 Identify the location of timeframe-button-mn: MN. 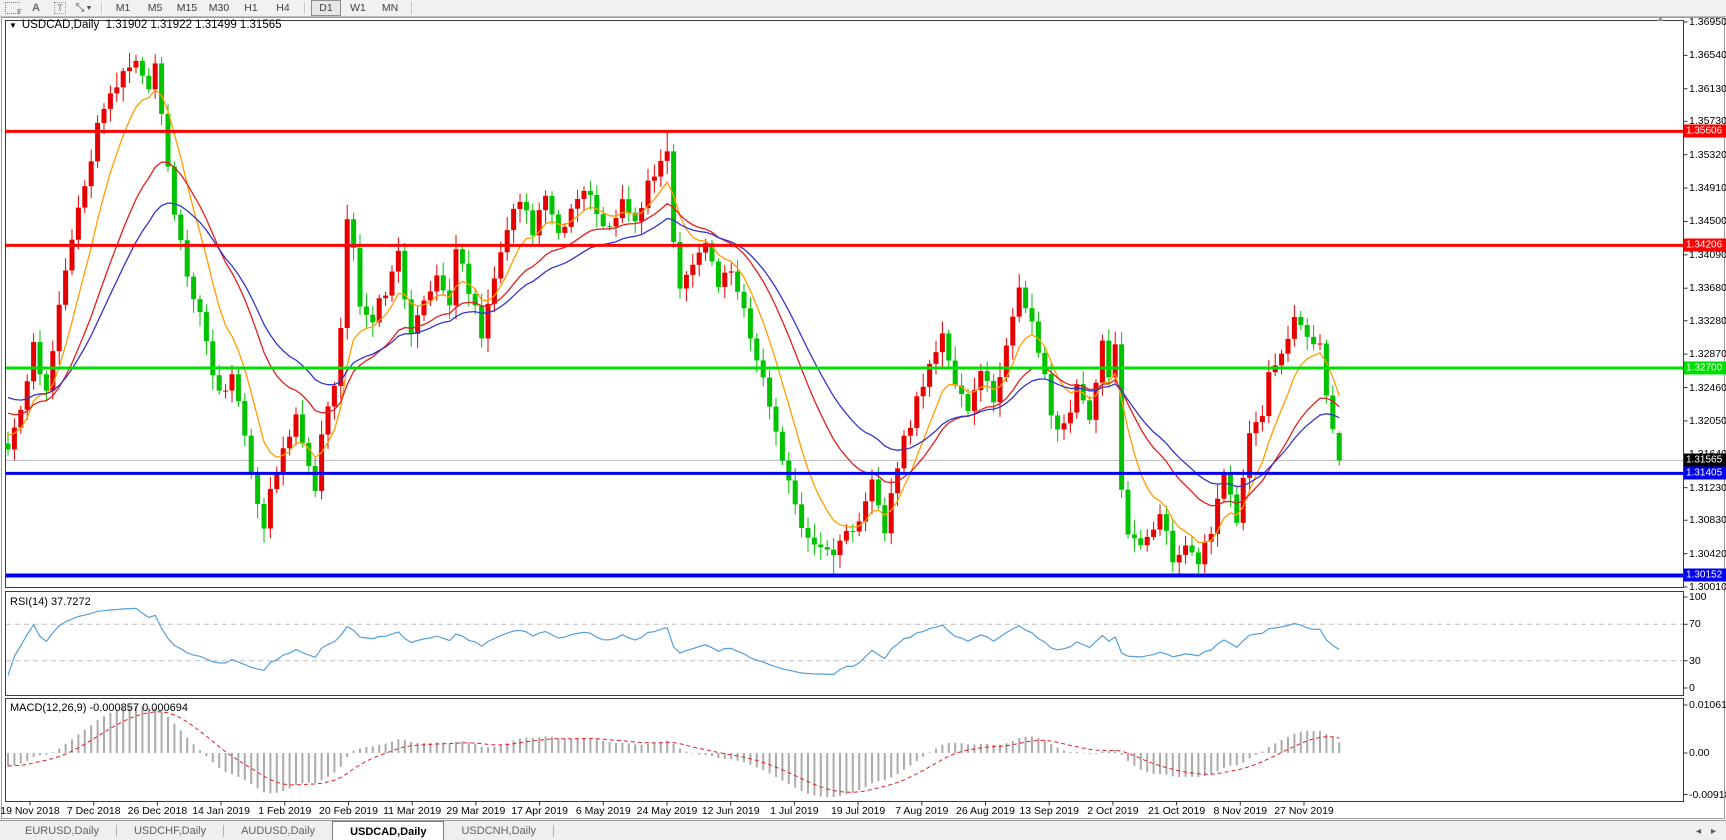
(390, 8).